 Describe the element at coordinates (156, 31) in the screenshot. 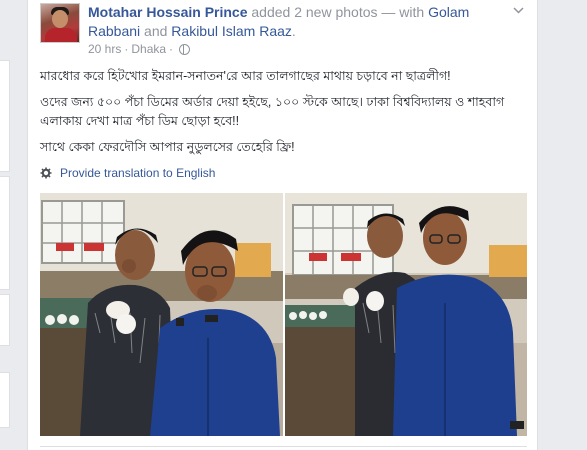

I see `and-text: and` at that location.